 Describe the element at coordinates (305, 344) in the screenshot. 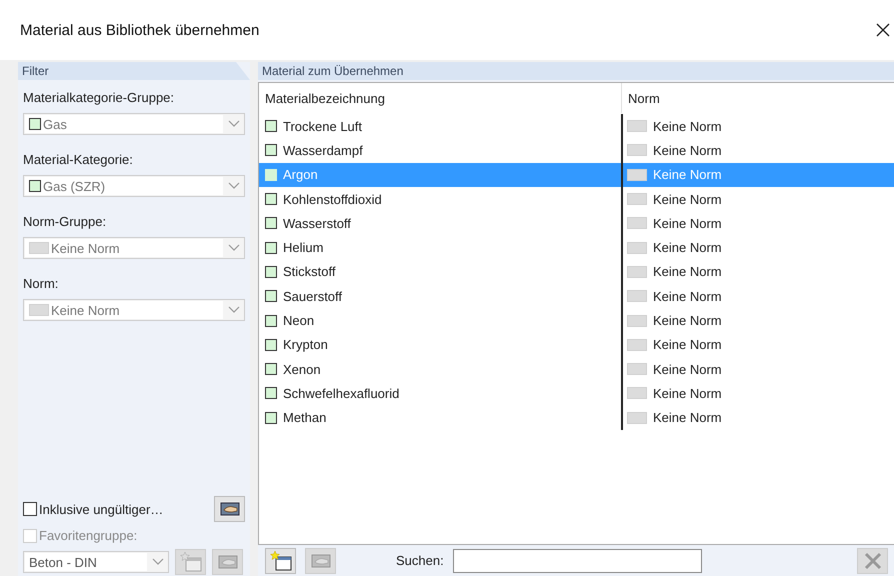

I see `table-cell: Krypton` at that location.